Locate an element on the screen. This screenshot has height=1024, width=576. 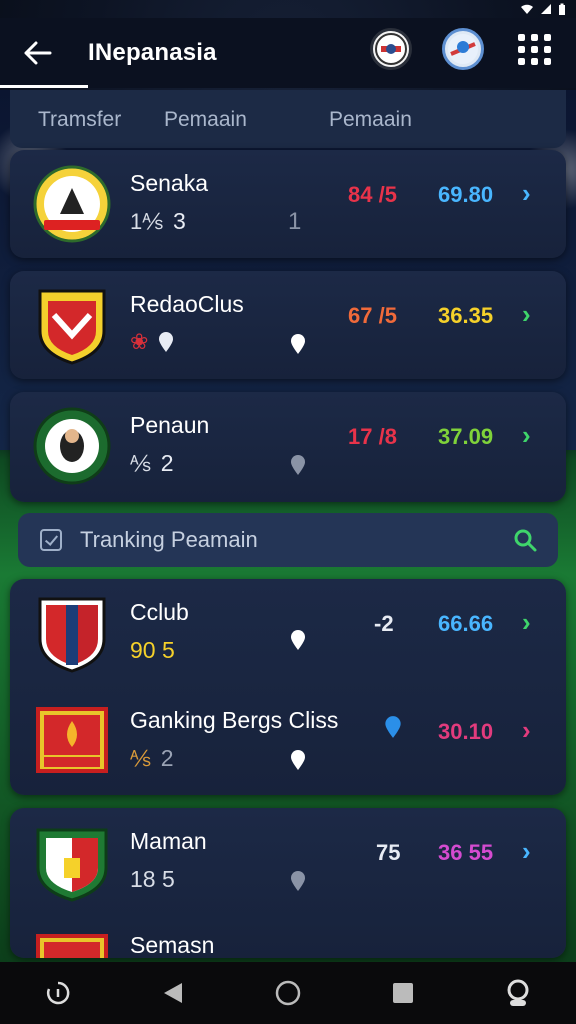
club-name: Ganking Bergs Cliss is located at coordinates (234, 720).